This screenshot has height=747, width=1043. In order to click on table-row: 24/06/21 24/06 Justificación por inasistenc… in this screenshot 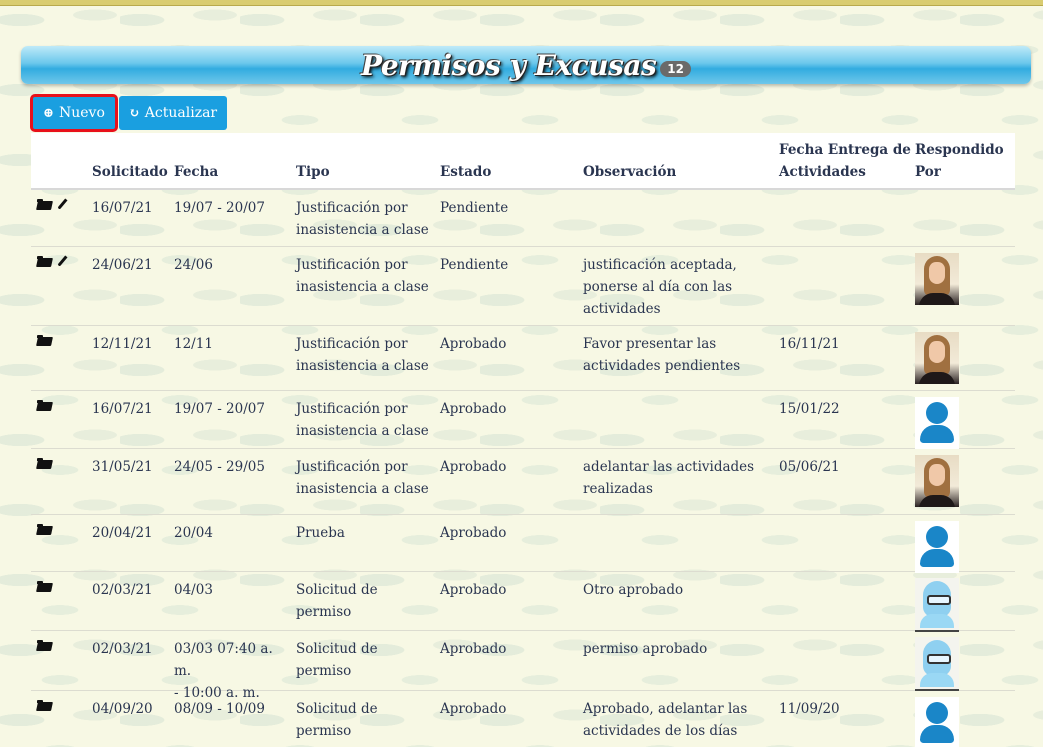, I will do `click(523, 286)`.